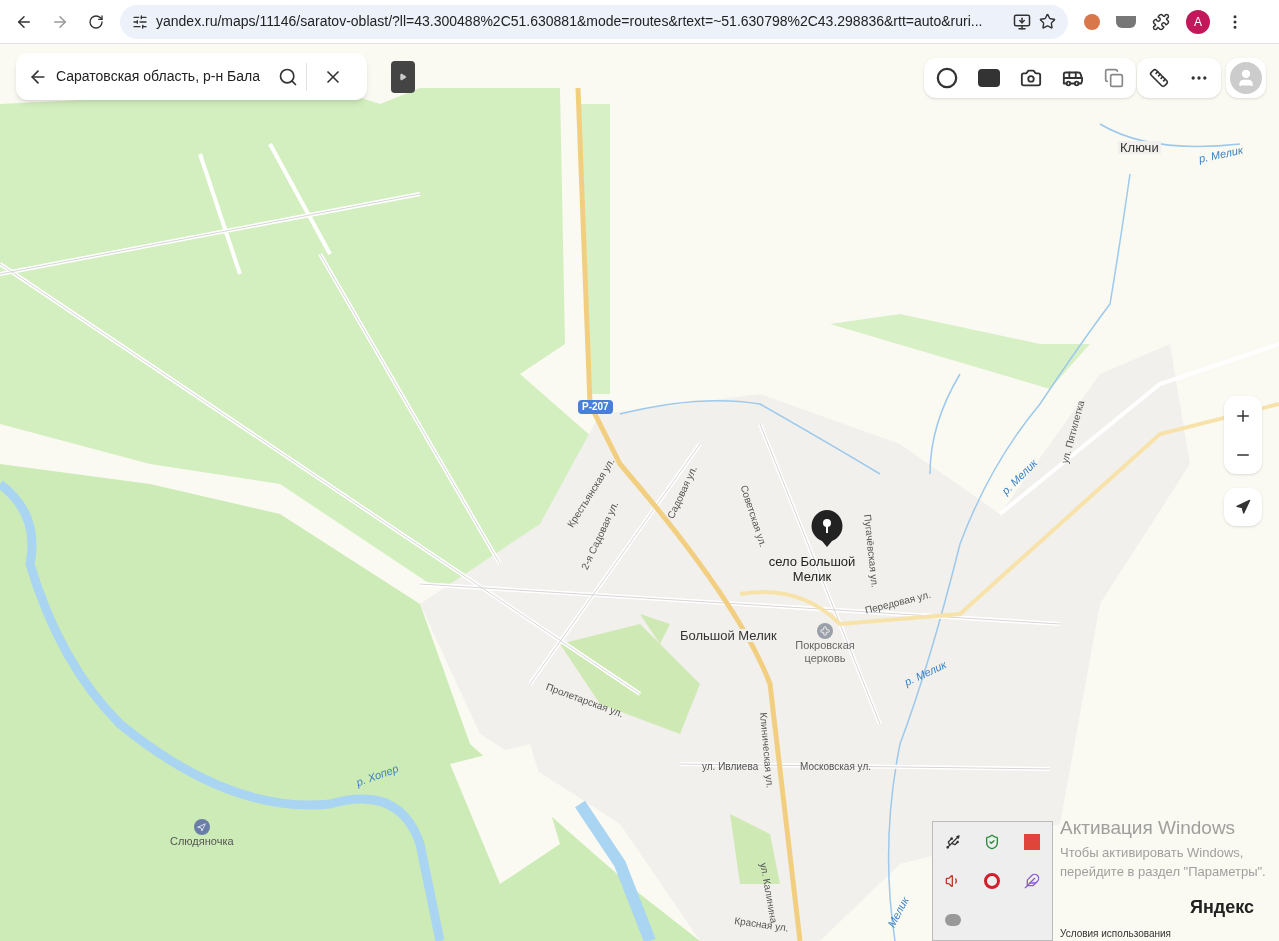 The image size is (1279, 941). Describe the element at coordinates (1159, 78) in the screenshot. I see `ruler-icon` at that location.